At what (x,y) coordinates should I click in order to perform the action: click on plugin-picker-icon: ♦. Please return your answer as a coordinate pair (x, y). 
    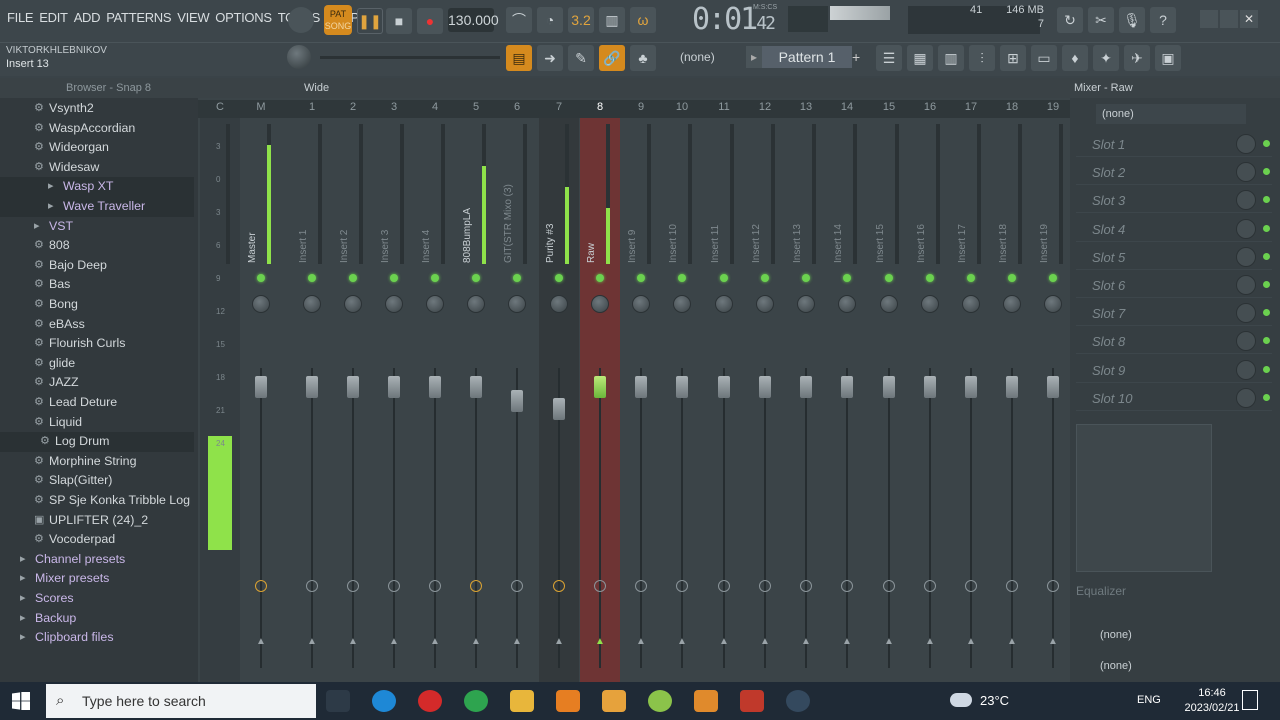
    Looking at the image, I should click on (1075, 58).